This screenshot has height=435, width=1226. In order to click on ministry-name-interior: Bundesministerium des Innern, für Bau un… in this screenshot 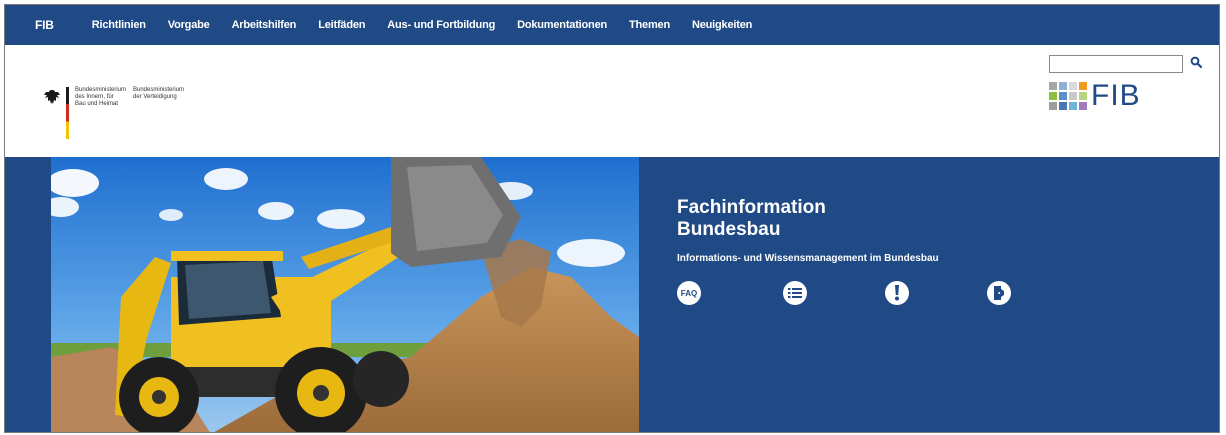, I will do `click(101, 97)`.